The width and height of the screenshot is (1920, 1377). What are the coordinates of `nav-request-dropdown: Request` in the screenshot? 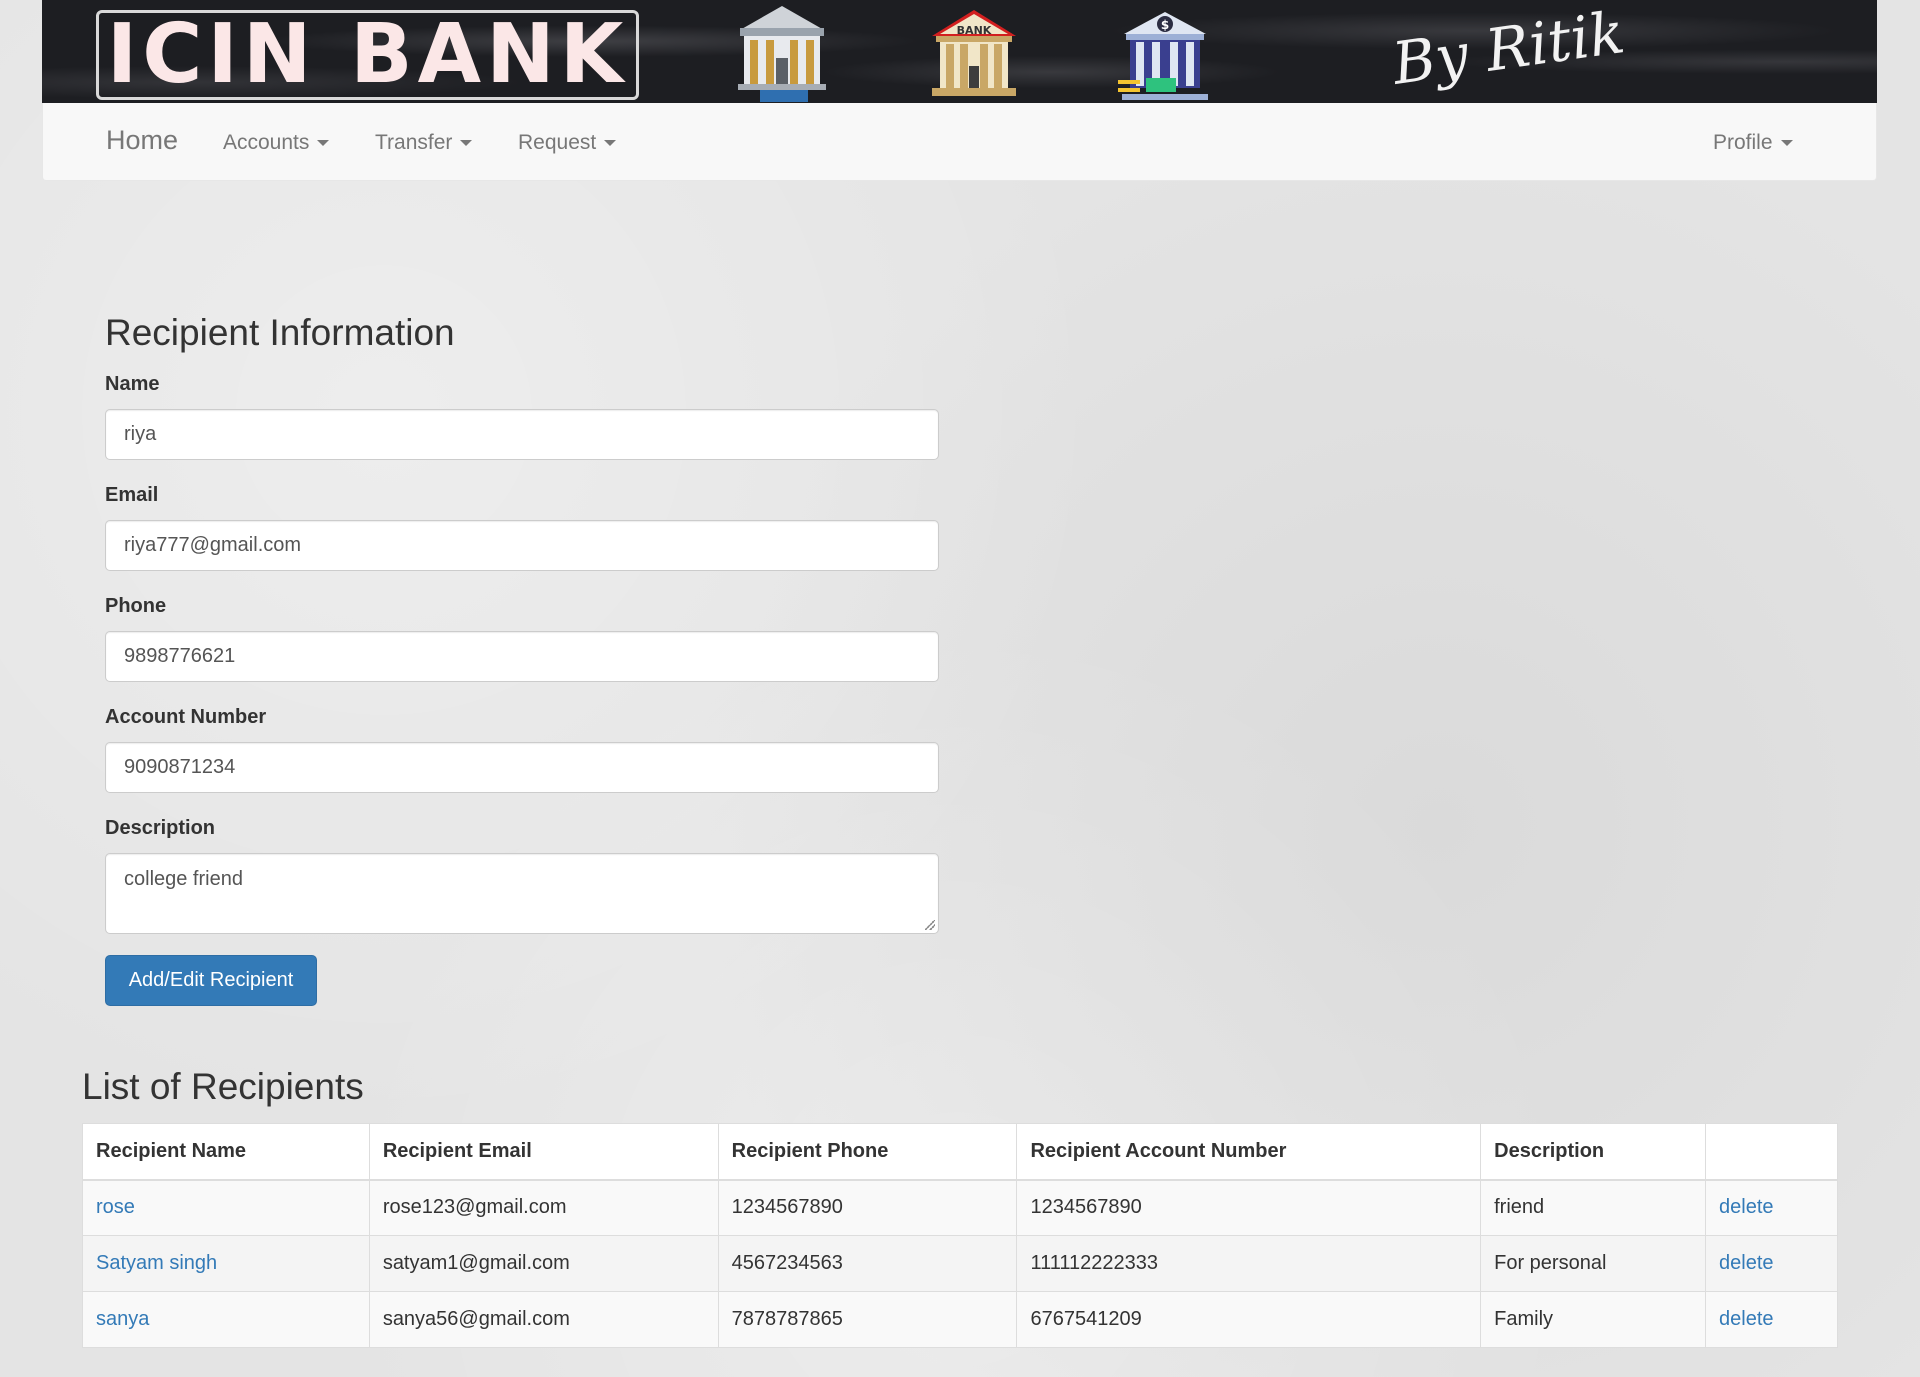 It's located at (567, 143).